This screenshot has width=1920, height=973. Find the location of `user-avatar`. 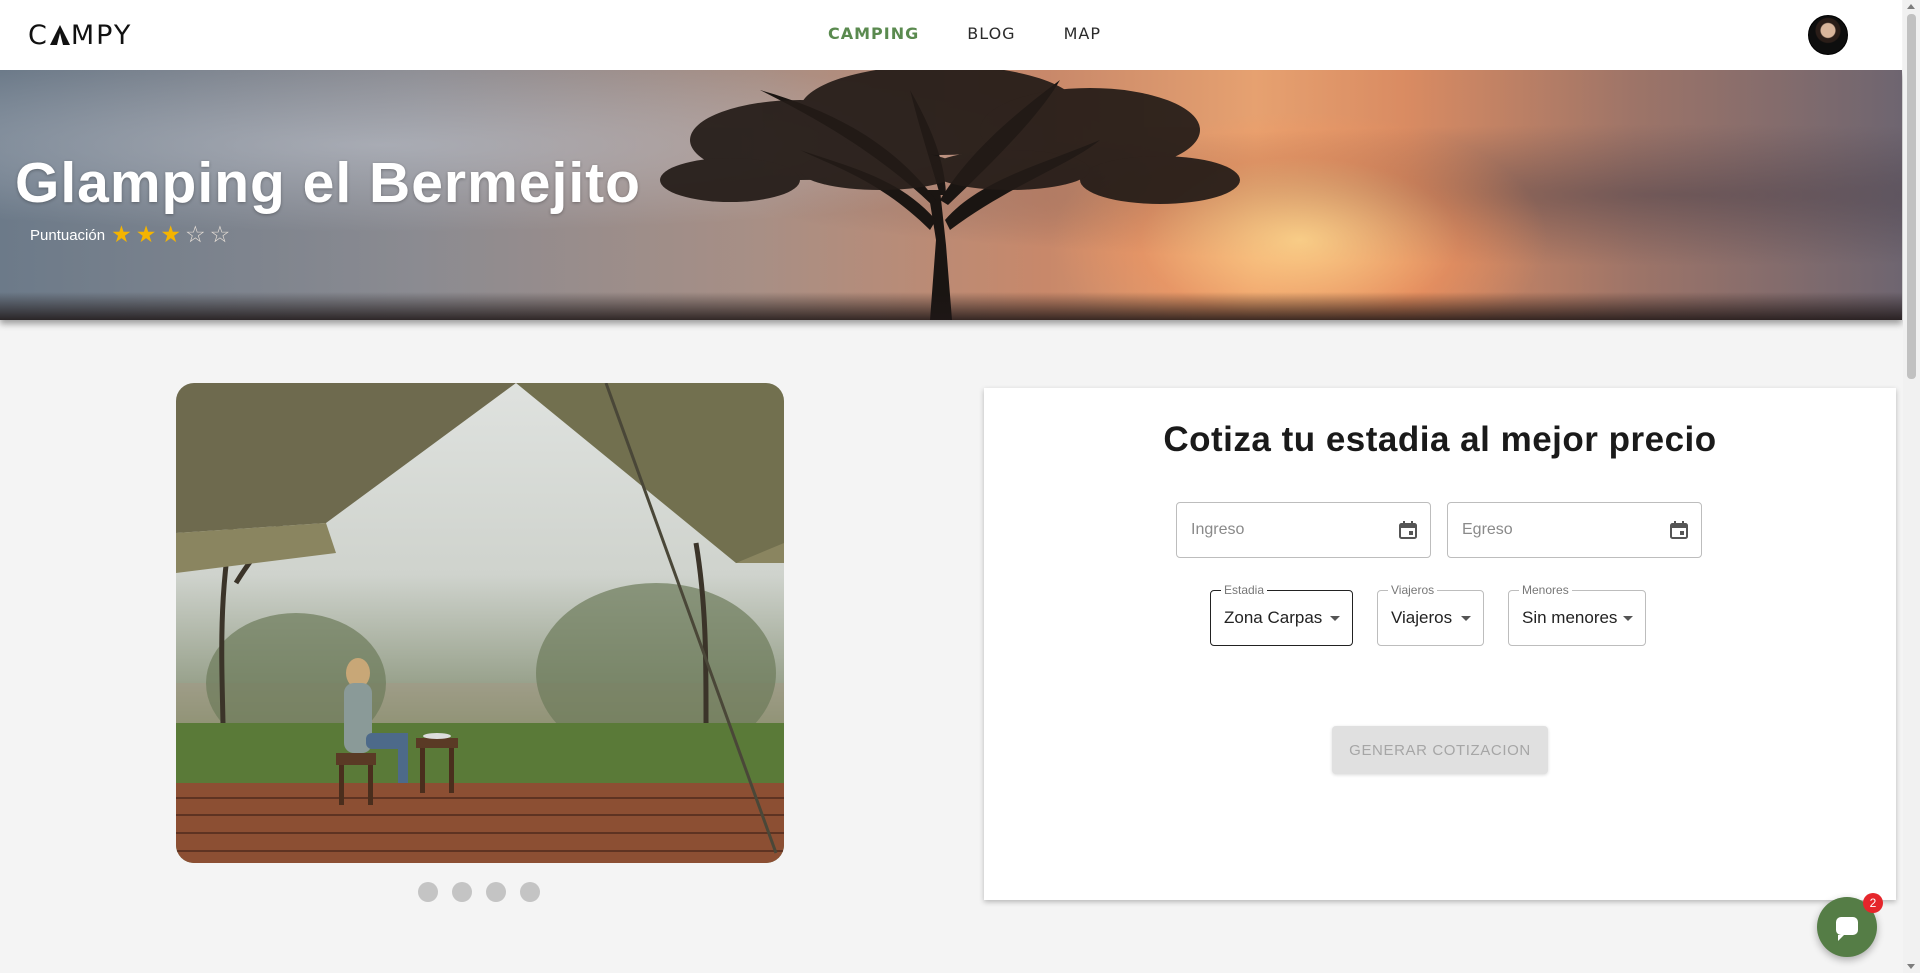

user-avatar is located at coordinates (1828, 35).